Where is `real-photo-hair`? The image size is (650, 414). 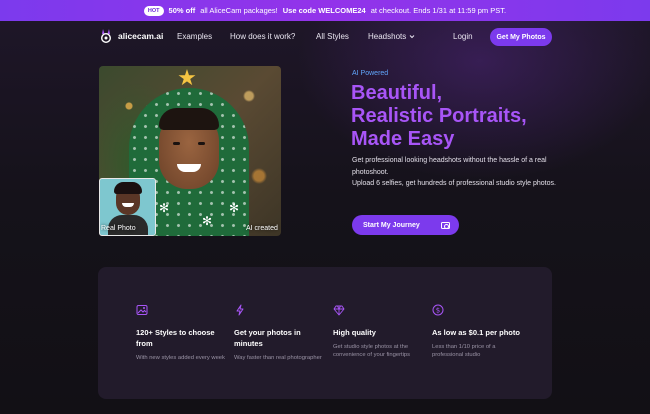 real-photo-hair is located at coordinates (128, 188).